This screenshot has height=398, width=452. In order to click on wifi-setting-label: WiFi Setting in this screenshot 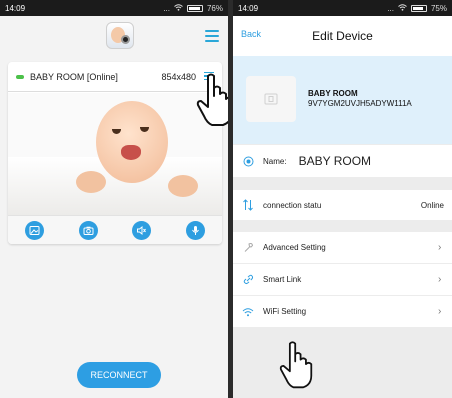, I will do `click(285, 311)`.